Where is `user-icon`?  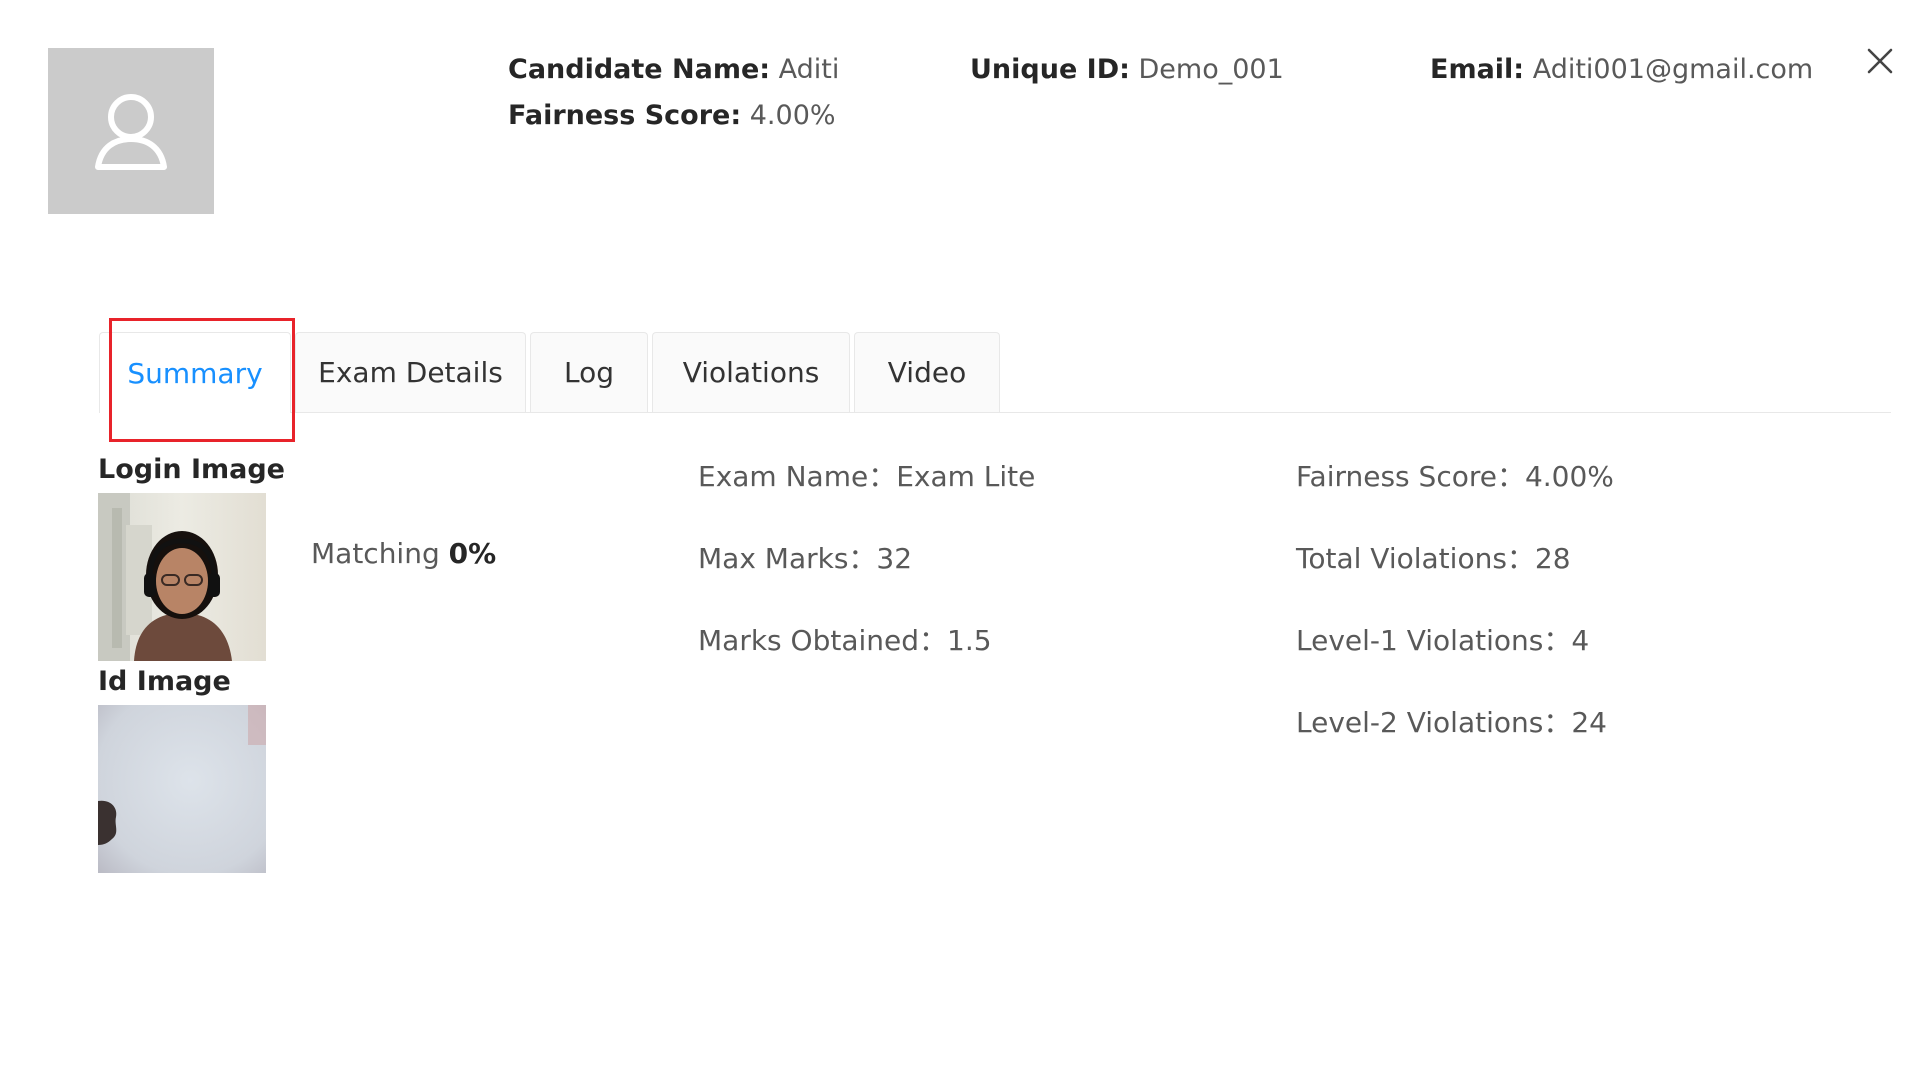 user-icon is located at coordinates (131, 132).